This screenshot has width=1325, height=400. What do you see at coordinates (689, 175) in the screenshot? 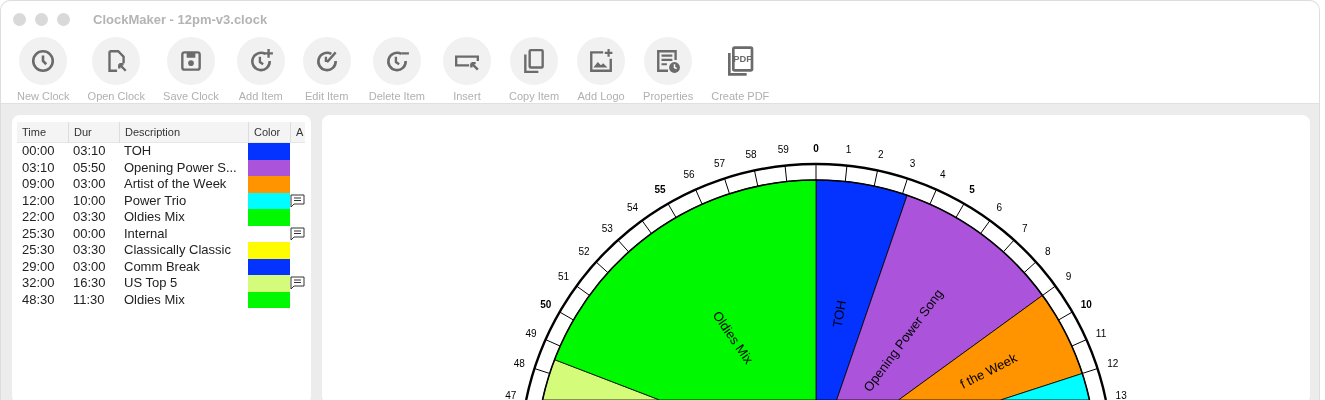
I see `minute-label: 56` at bounding box center [689, 175].